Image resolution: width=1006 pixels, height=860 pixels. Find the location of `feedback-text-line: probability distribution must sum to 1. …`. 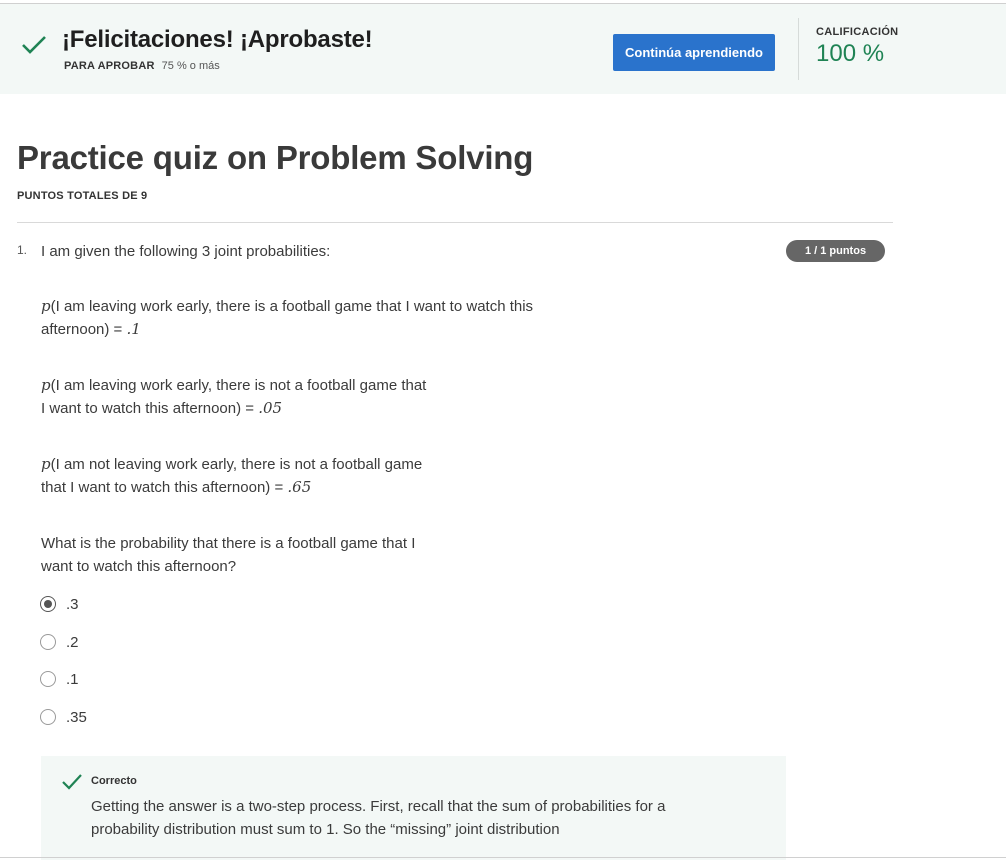

feedback-text-line: probability distribution must sum to 1. … is located at coordinates (325, 829).